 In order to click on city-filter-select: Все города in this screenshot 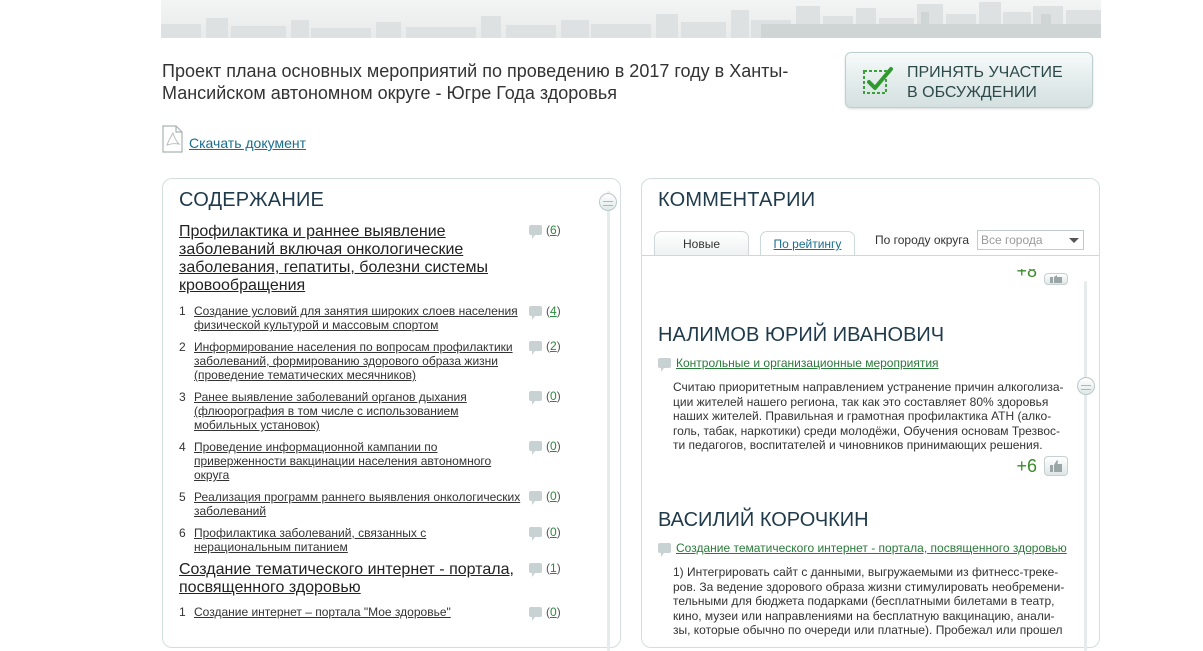, I will do `click(1030, 240)`.